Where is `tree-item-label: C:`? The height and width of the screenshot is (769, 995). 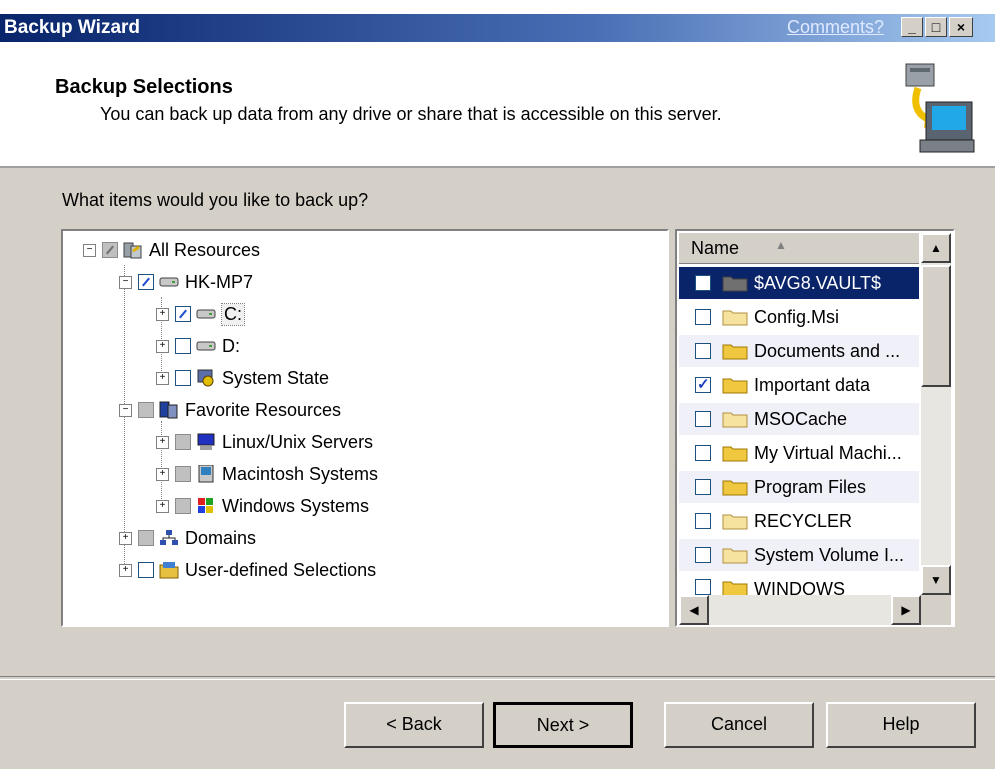
tree-item-label: C: is located at coordinates (233, 314).